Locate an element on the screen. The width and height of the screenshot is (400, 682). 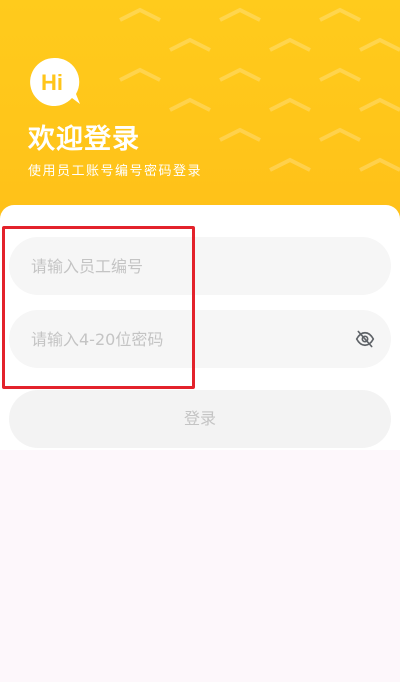
eye-off-icon is located at coordinates (365, 339).